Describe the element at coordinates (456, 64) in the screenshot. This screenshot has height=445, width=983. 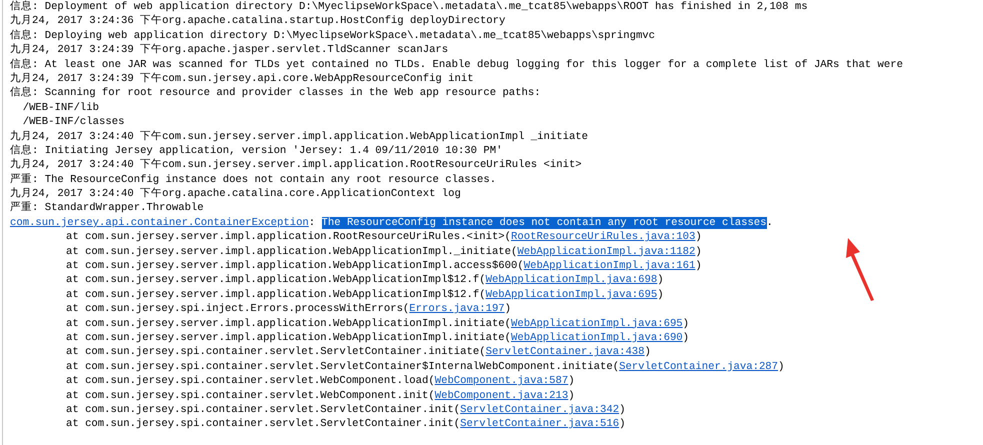
I see `log-line: 信息: At least one JAR was scanned for TLDs yet contained no TLDs. Enable debug logging for this logger for a complete list of JARs that were` at that location.